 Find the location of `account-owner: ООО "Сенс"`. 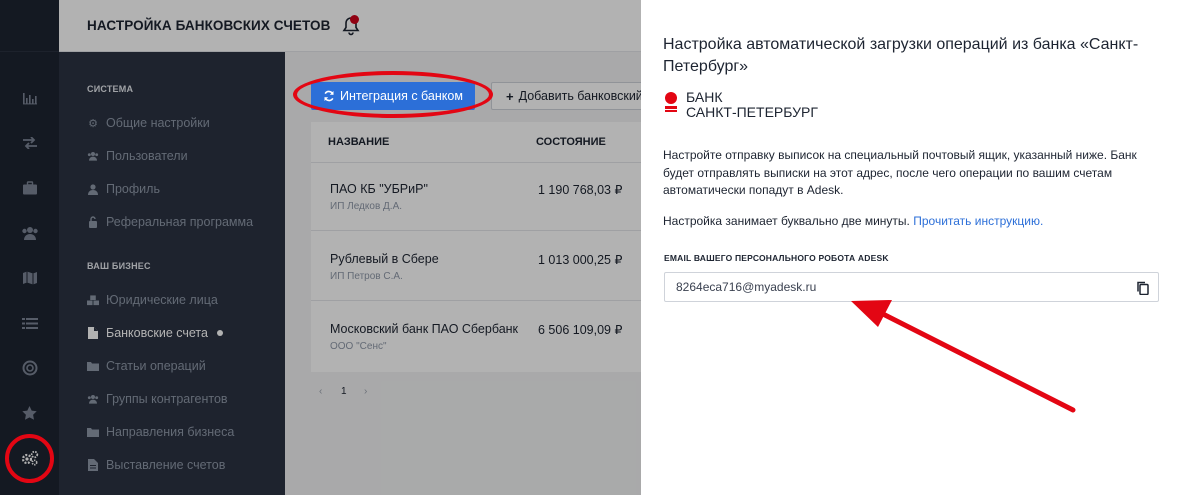

account-owner: ООО "Сенс" is located at coordinates (358, 346).